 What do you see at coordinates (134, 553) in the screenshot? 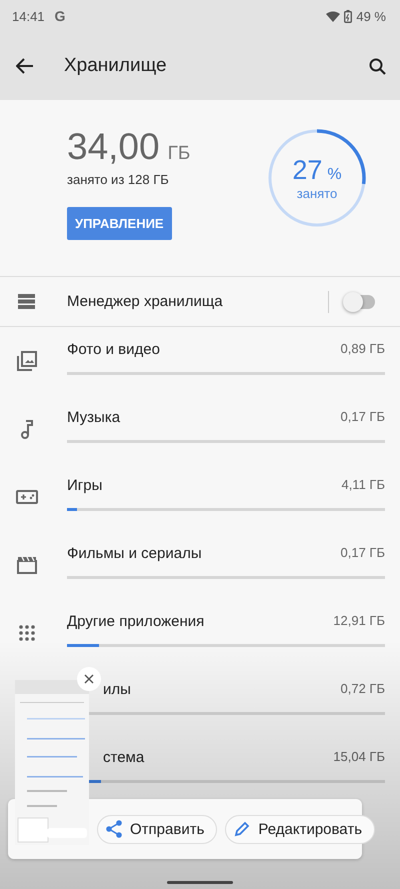
I see `category-label: Фильмы и сериалы` at bounding box center [134, 553].